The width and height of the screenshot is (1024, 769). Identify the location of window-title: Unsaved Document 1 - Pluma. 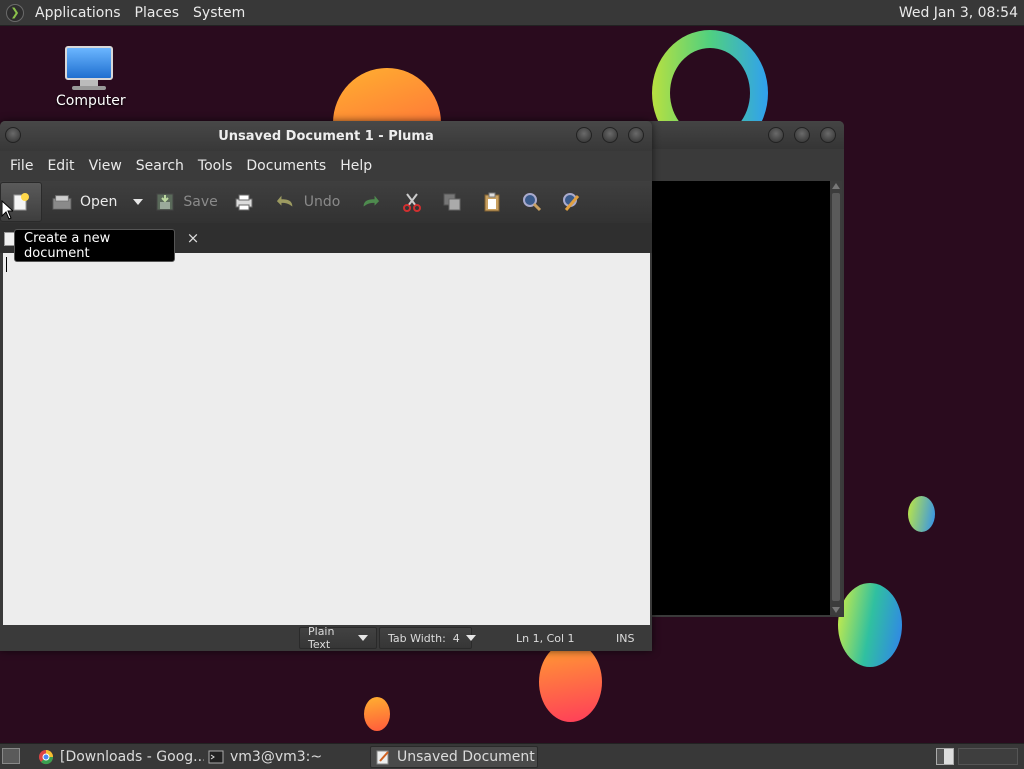
(326, 136).